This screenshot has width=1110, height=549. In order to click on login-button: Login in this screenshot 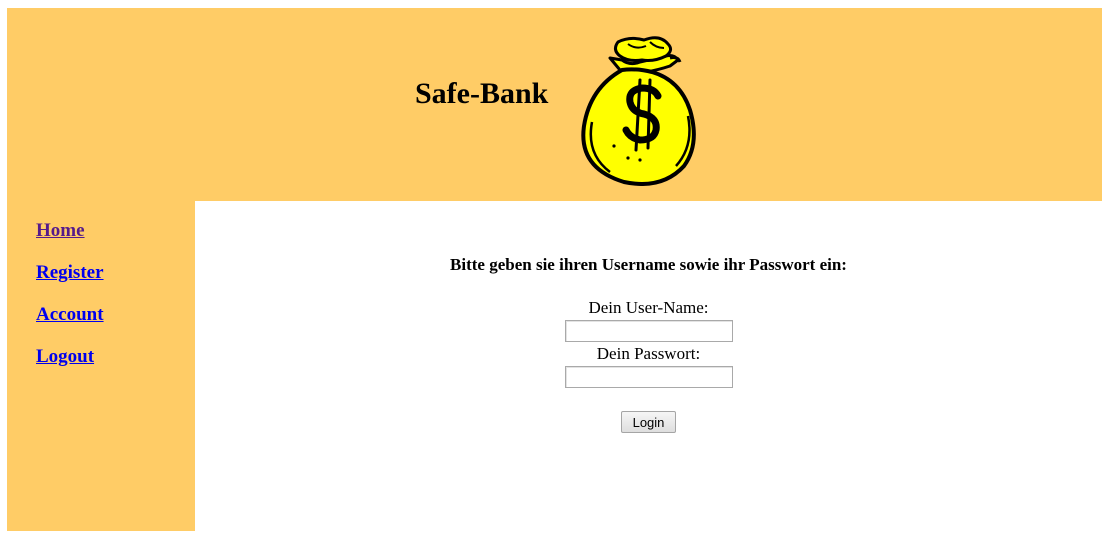, I will do `click(648, 422)`.